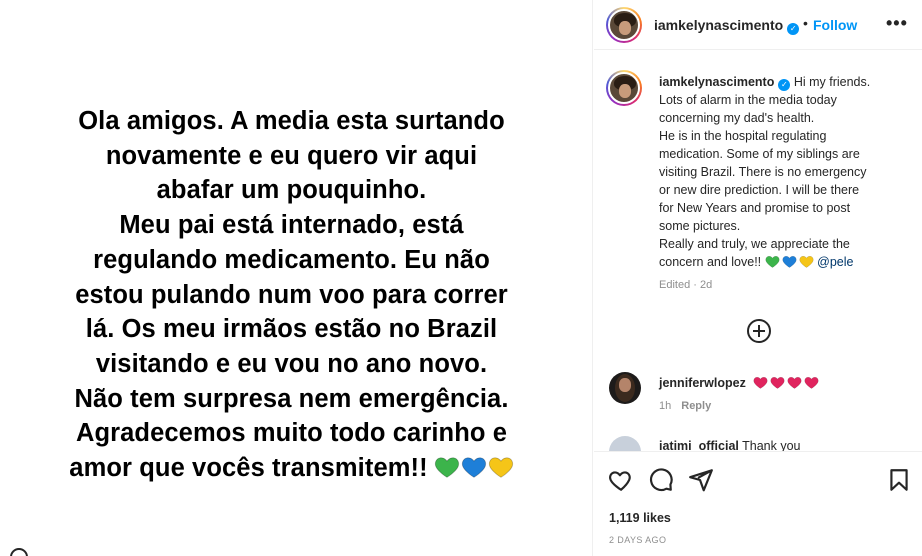 This screenshot has height=556, width=922. Describe the element at coordinates (696, 406) in the screenshot. I see `reply-button: Reply` at that location.